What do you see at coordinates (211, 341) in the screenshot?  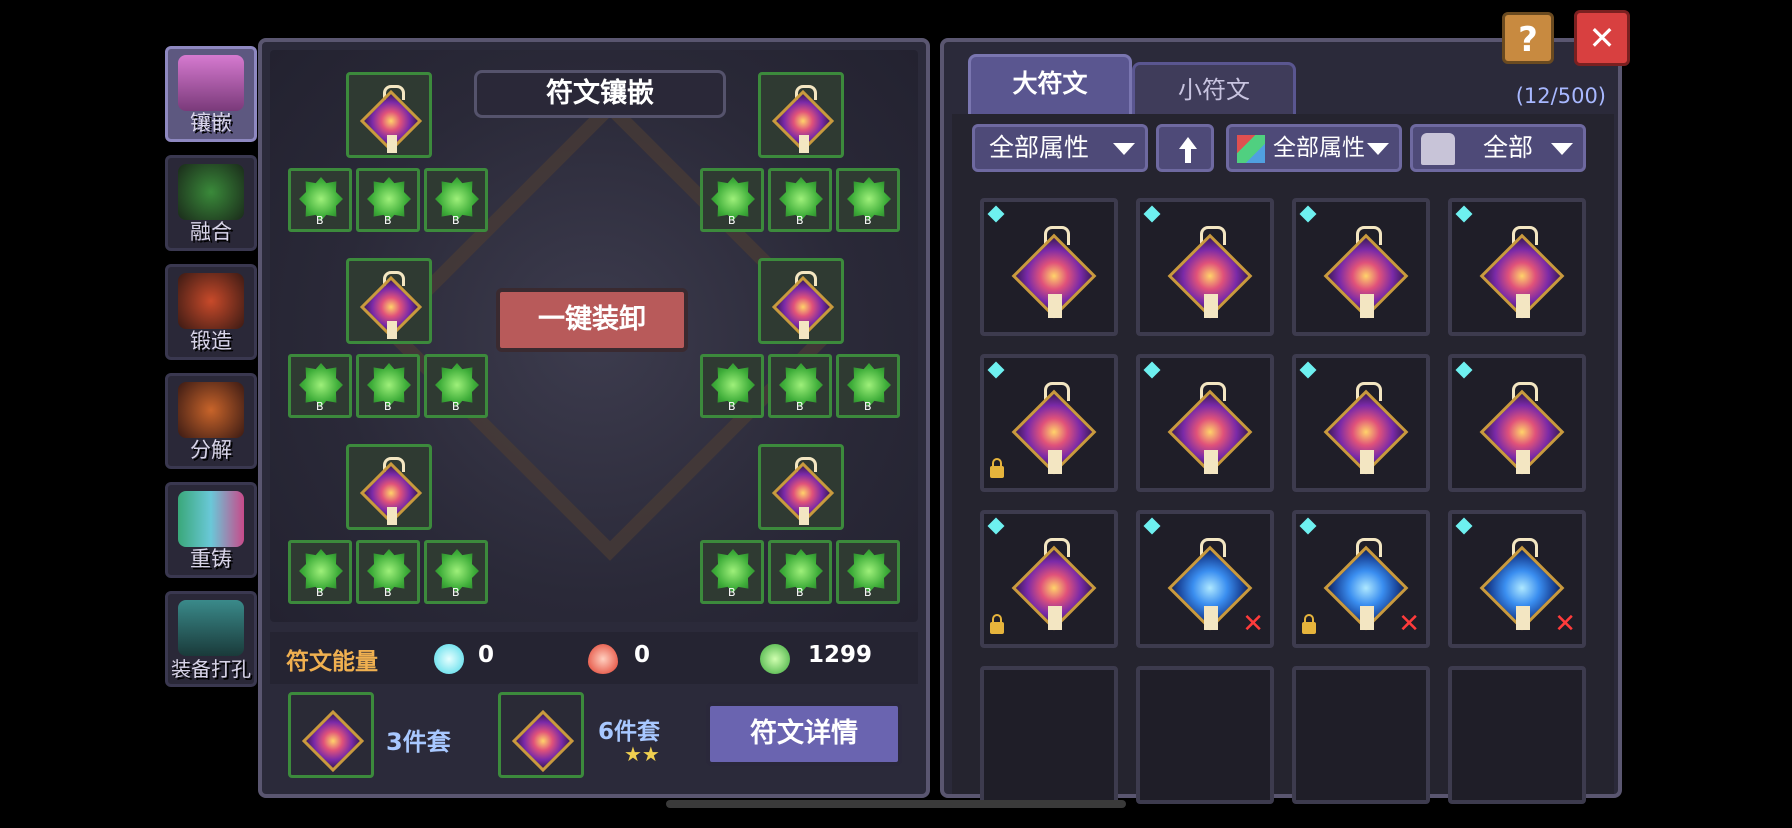 I see `tab-forge-label: 锻造` at bounding box center [211, 341].